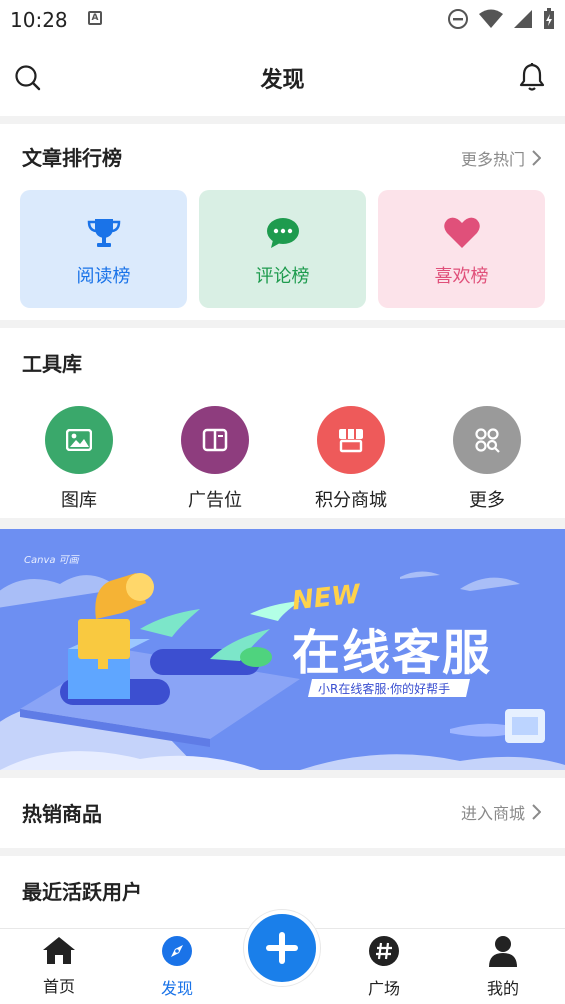 The image size is (565, 1004). What do you see at coordinates (176, 988) in the screenshot?
I see `tab-label: 发现` at bounding box center [176, 988].